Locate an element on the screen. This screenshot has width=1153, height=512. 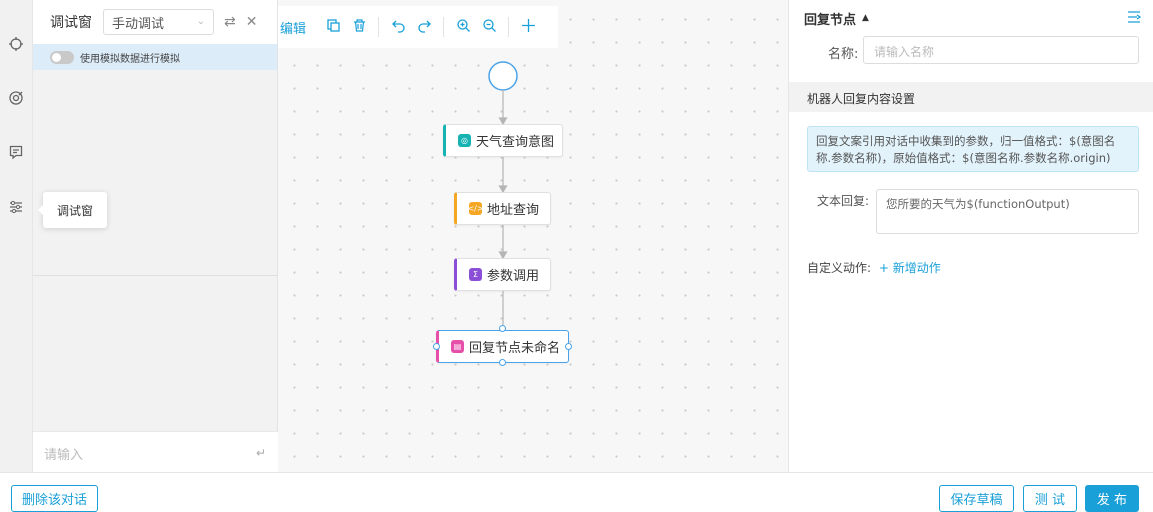
node-label: 回复节点未命名 is located at coordinates (515, 348).